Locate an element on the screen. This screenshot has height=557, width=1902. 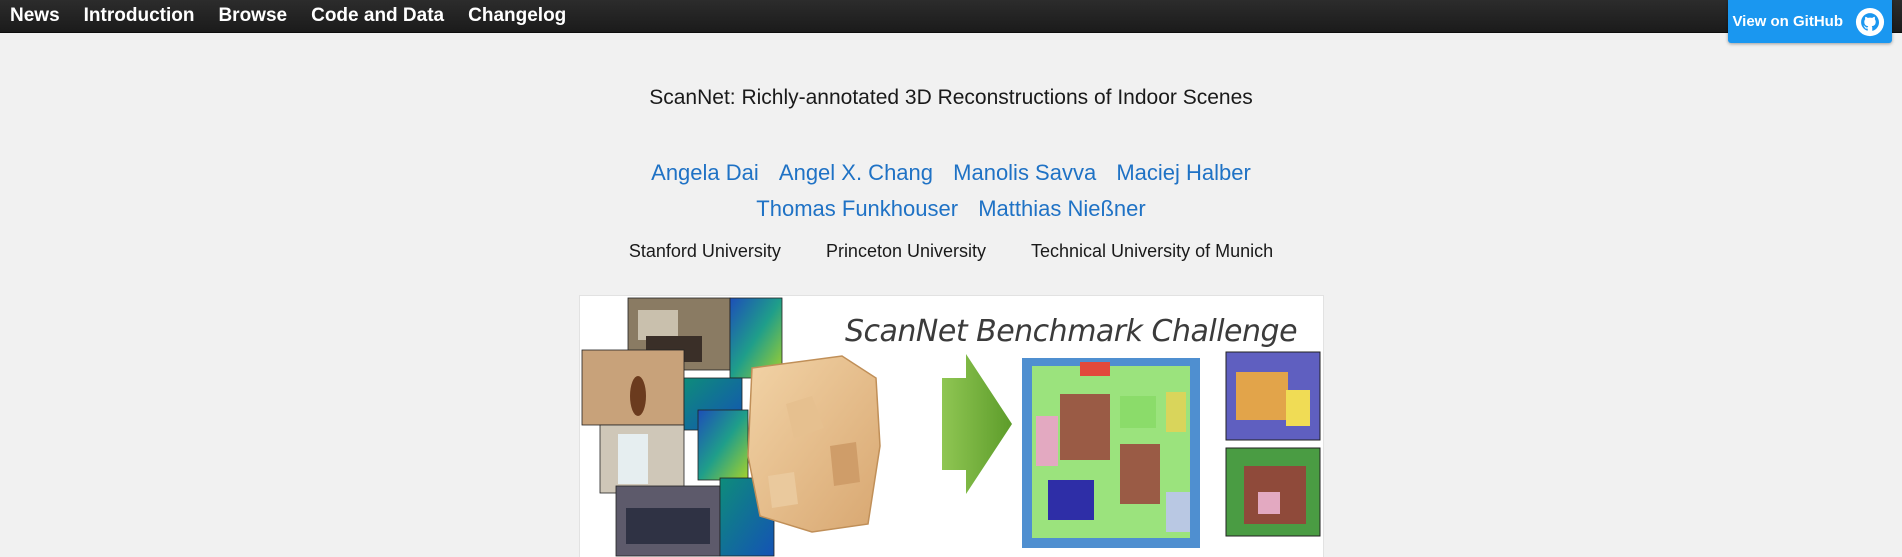
view-on-github-button: View on GitHub is located at coordinates (1810, 21).